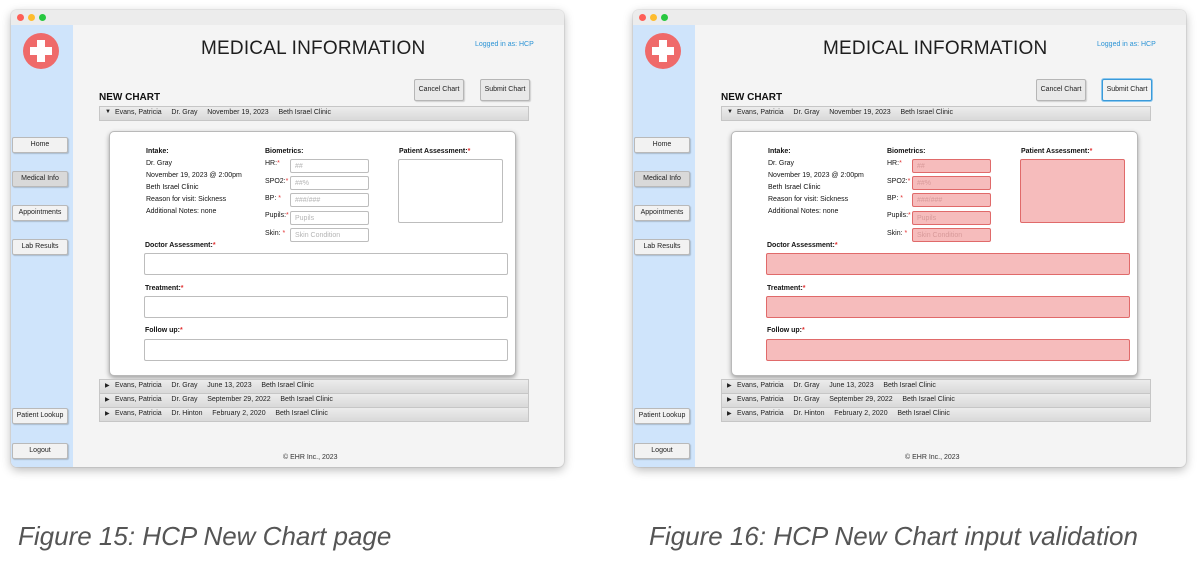 Image resolution: width=1202 pixels, height=564 pixels. Describe the element at coordinates (752, 97) in the screenshot. I see `section-title: NEW CHART` at that location.